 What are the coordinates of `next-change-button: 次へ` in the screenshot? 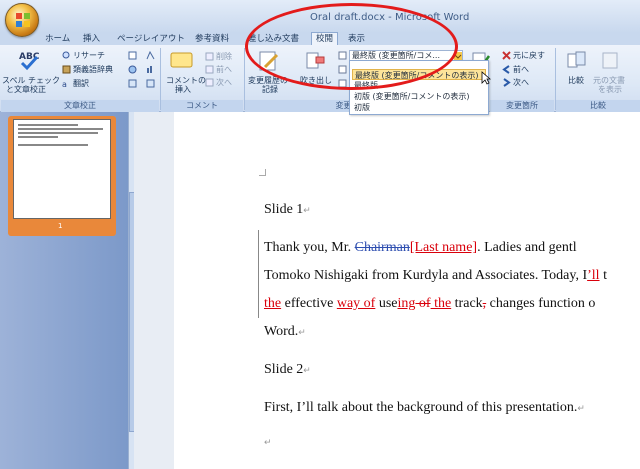 It's located at (521, 82).